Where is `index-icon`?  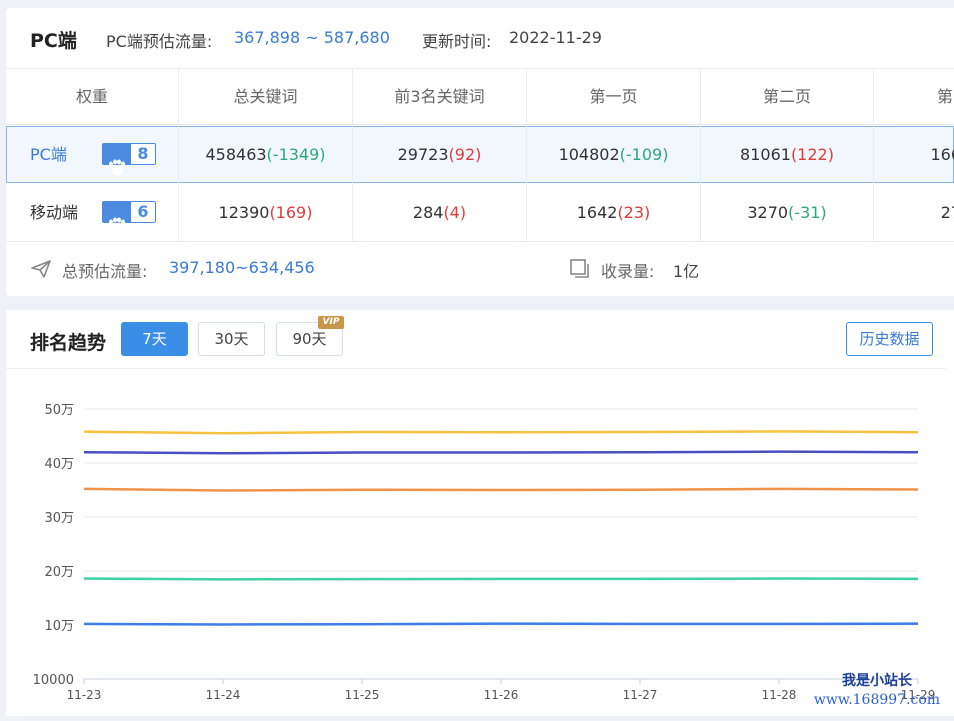 index-icon is located at coordinates (580, 270).